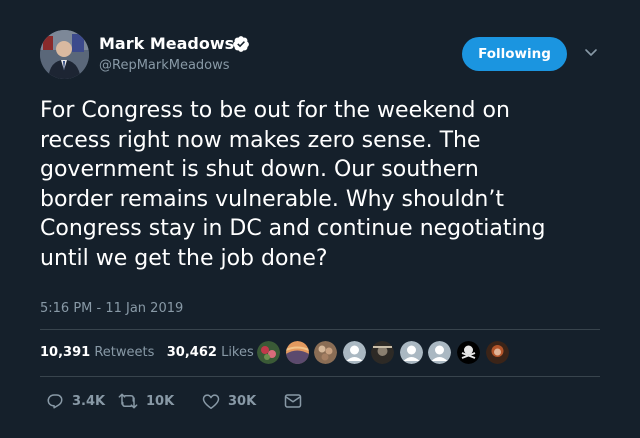 Image resolution: width=640 pixels, height=438 pixels. I want to click on retweet-count: 10K, so click(160, 401).